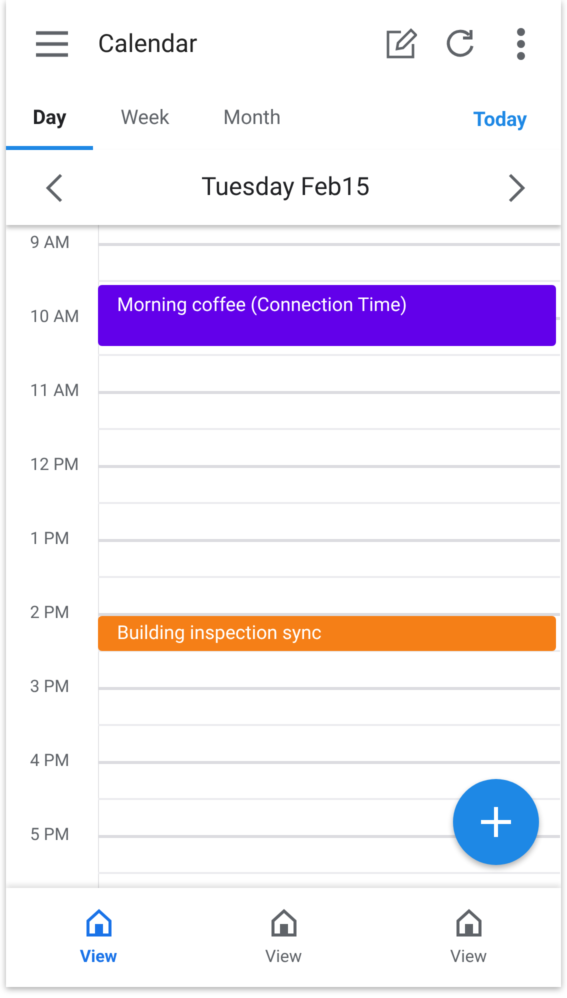 Image resolution: width=567 pixels, height=998 pixels. I want to click on view-tab: Month, so click(252, 119).